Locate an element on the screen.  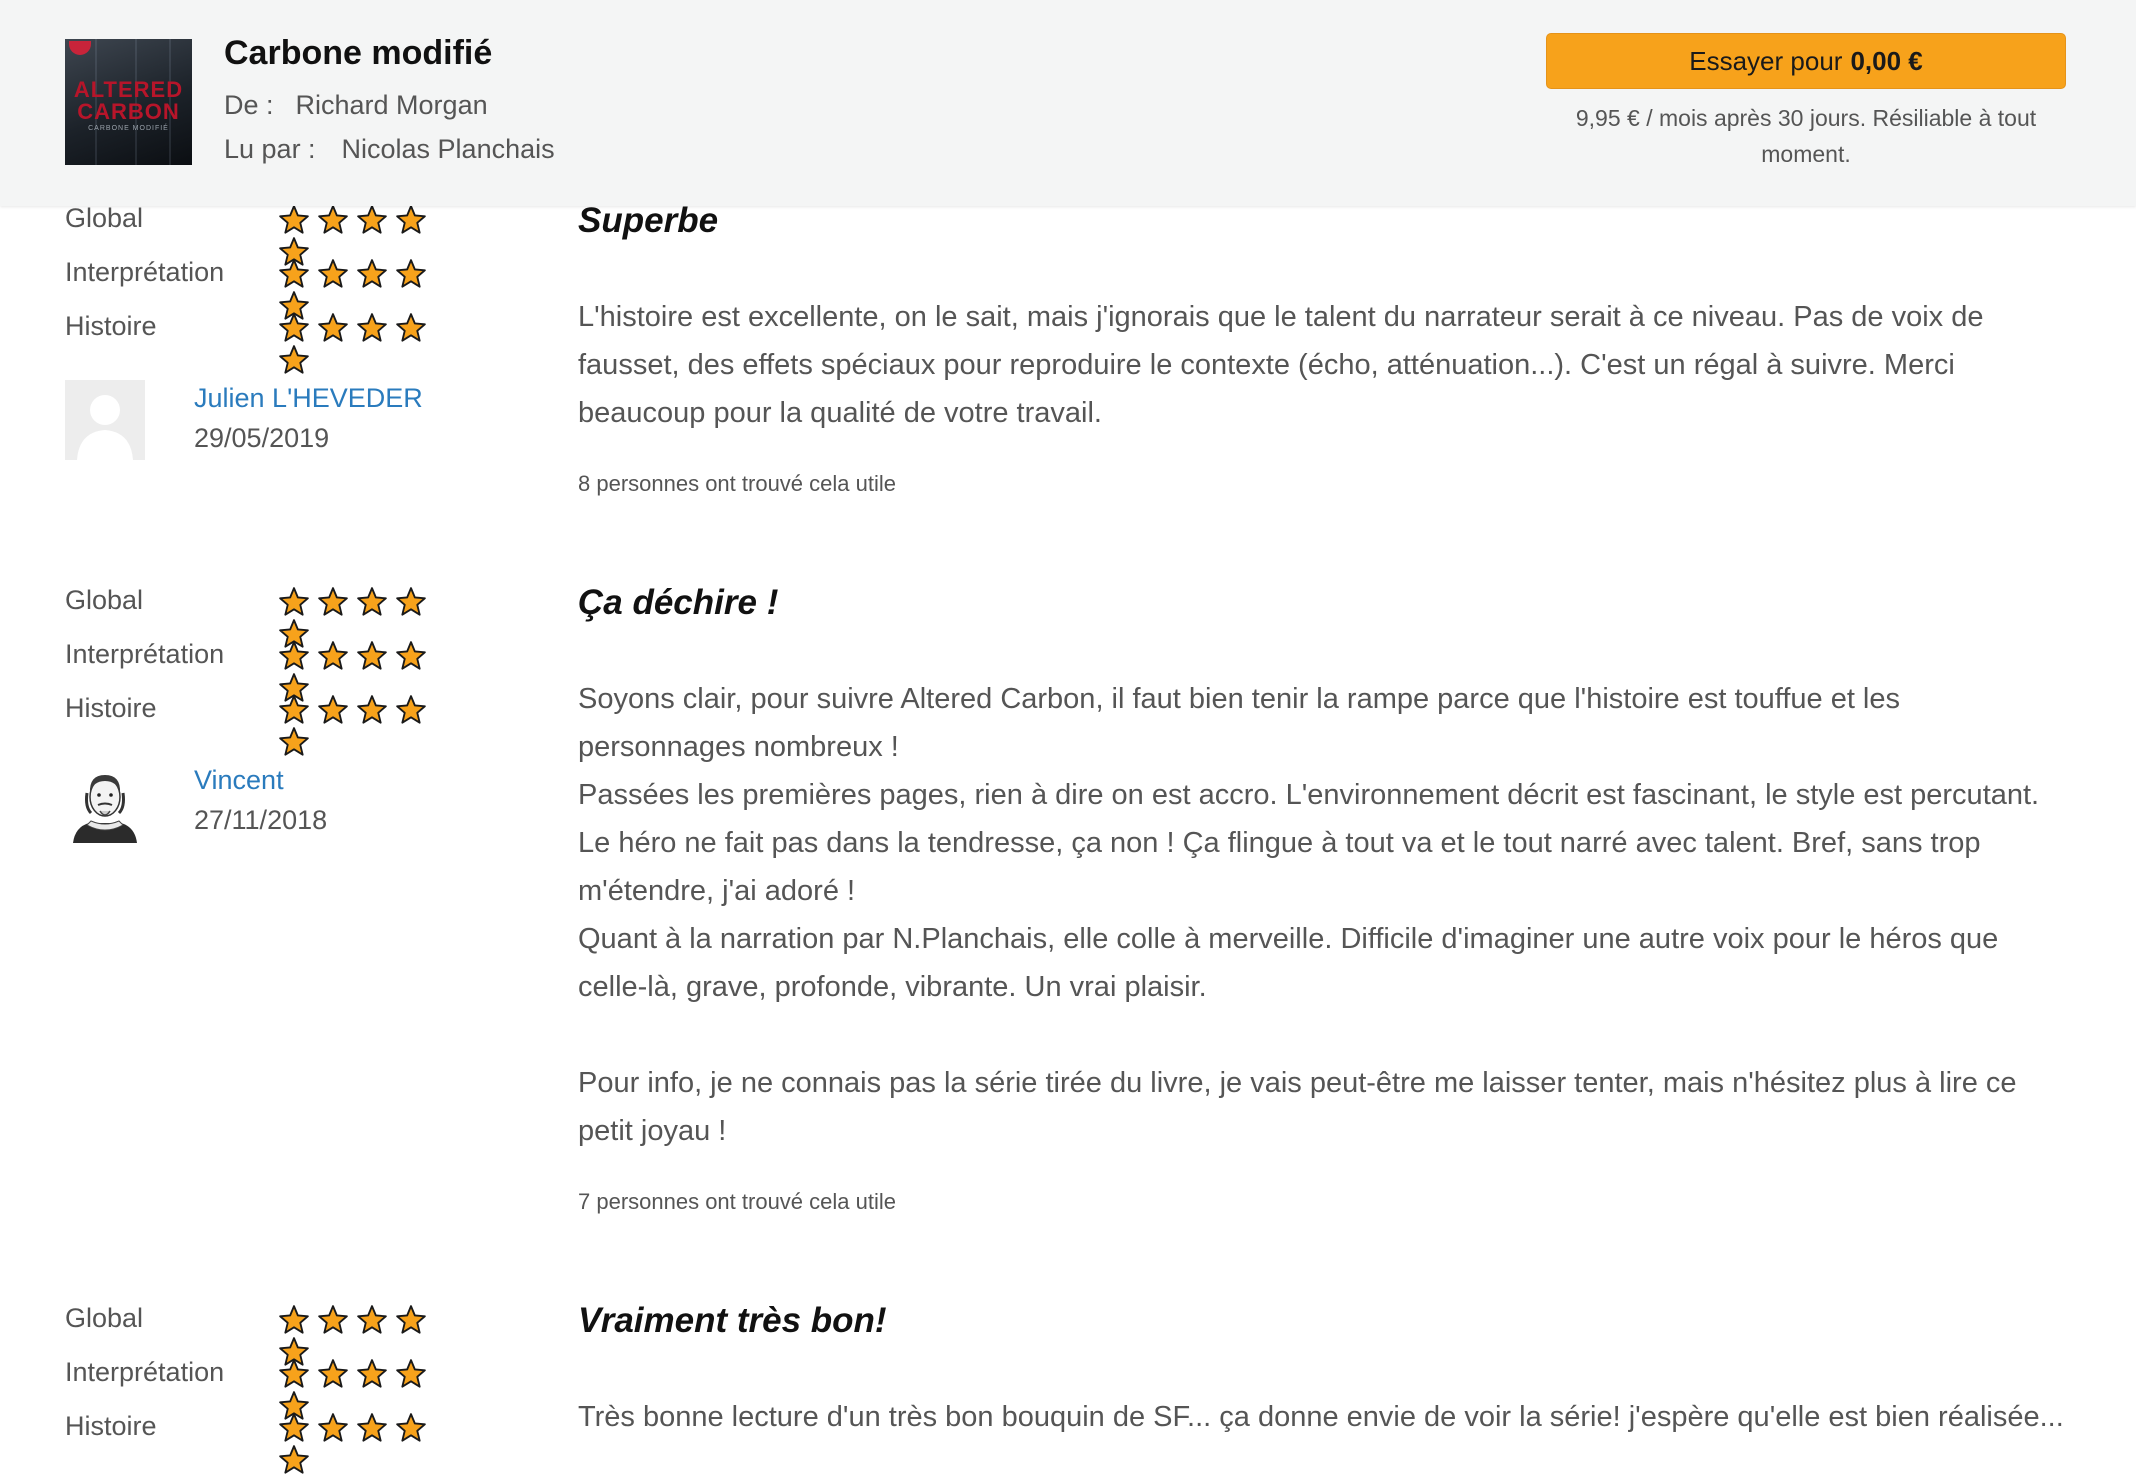
try-for-free-button: Essayer pour 0,00 € is located at coordinates (1806, 61).